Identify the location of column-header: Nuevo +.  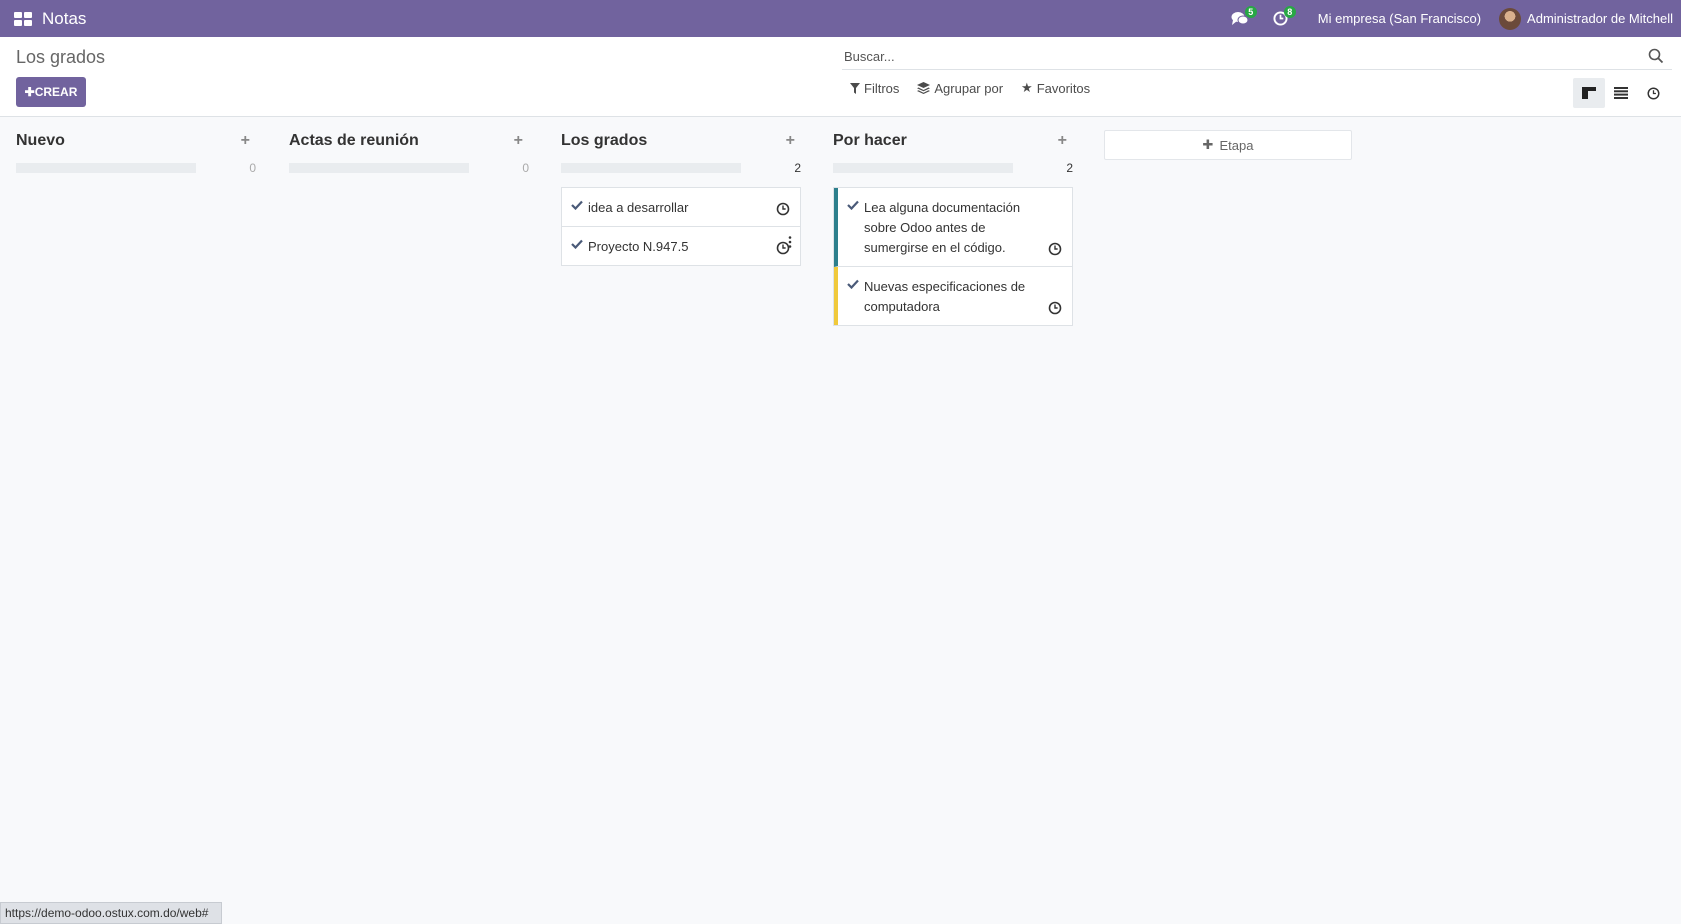
(136, 141).